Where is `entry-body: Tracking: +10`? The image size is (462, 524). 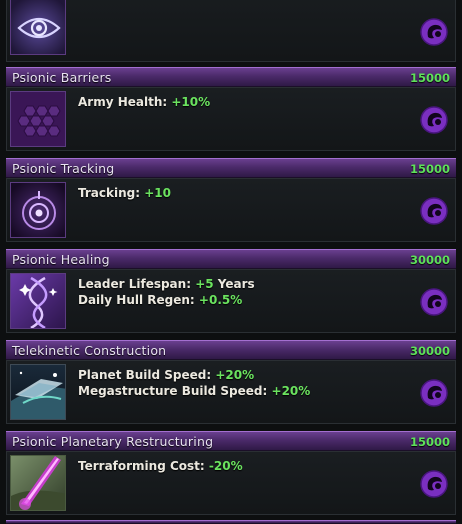
entry-body: Tracking: +10 is located at coordinates (231, 210).